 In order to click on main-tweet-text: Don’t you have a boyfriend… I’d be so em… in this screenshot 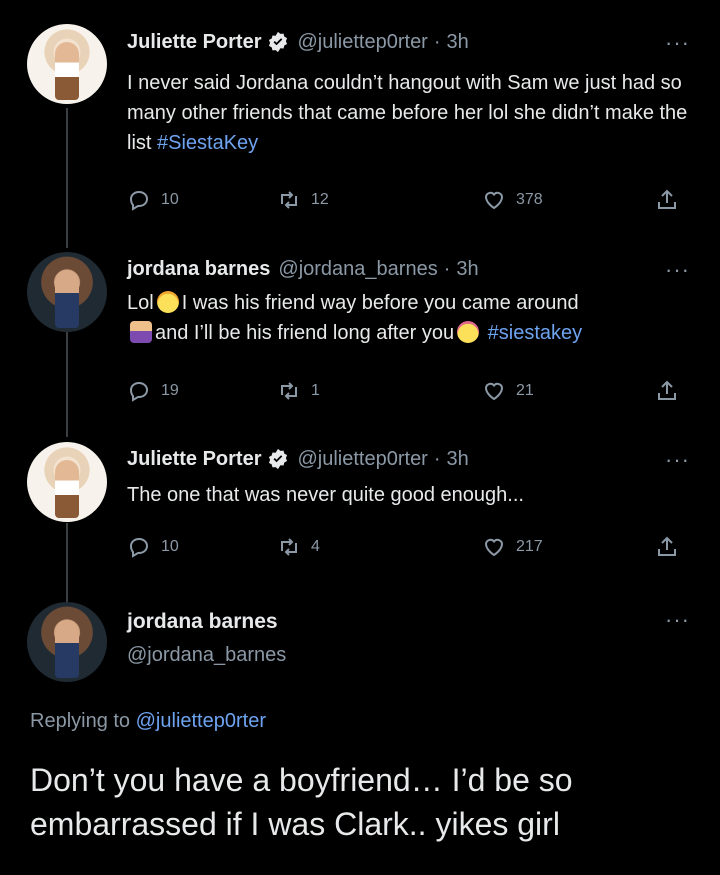, I will do `click(301, 802)`.